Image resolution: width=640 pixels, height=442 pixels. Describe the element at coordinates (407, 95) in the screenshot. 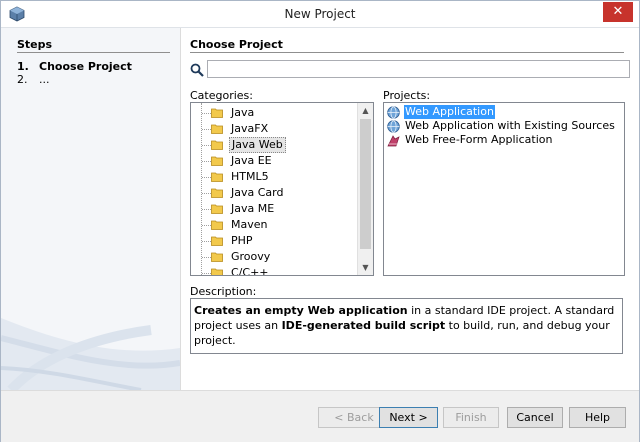

I see `projects-label: Projects:` at that location.